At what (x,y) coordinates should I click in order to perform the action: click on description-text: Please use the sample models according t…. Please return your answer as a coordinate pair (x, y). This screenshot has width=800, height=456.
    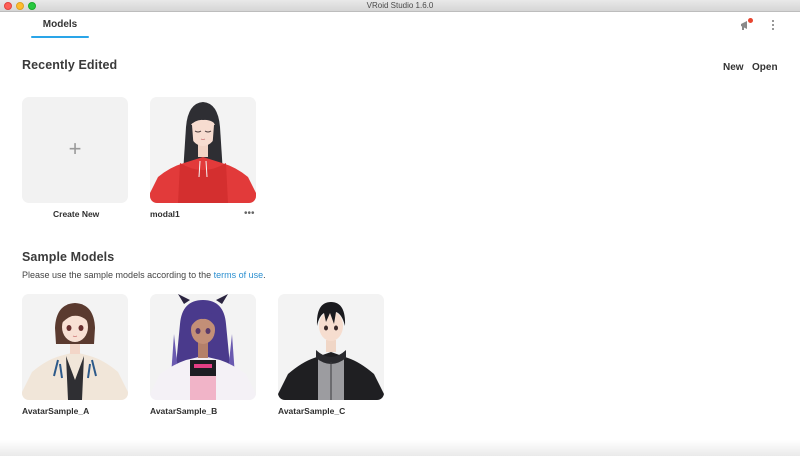
    Looking at the image, I should click on (118, 275).